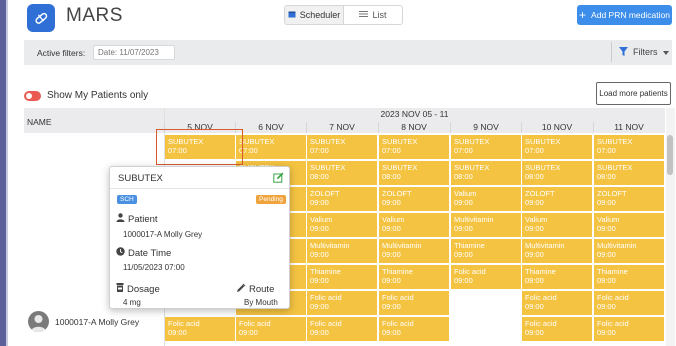  Describe the element at coordinates (341, 127) in the screenshot. I see `day-header: 7 NOV` at that location.